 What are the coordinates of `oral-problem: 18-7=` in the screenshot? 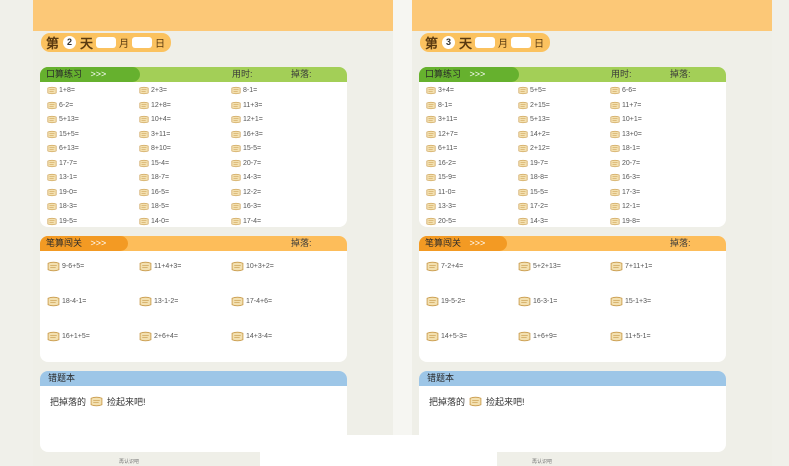 It's located at (154, 177).